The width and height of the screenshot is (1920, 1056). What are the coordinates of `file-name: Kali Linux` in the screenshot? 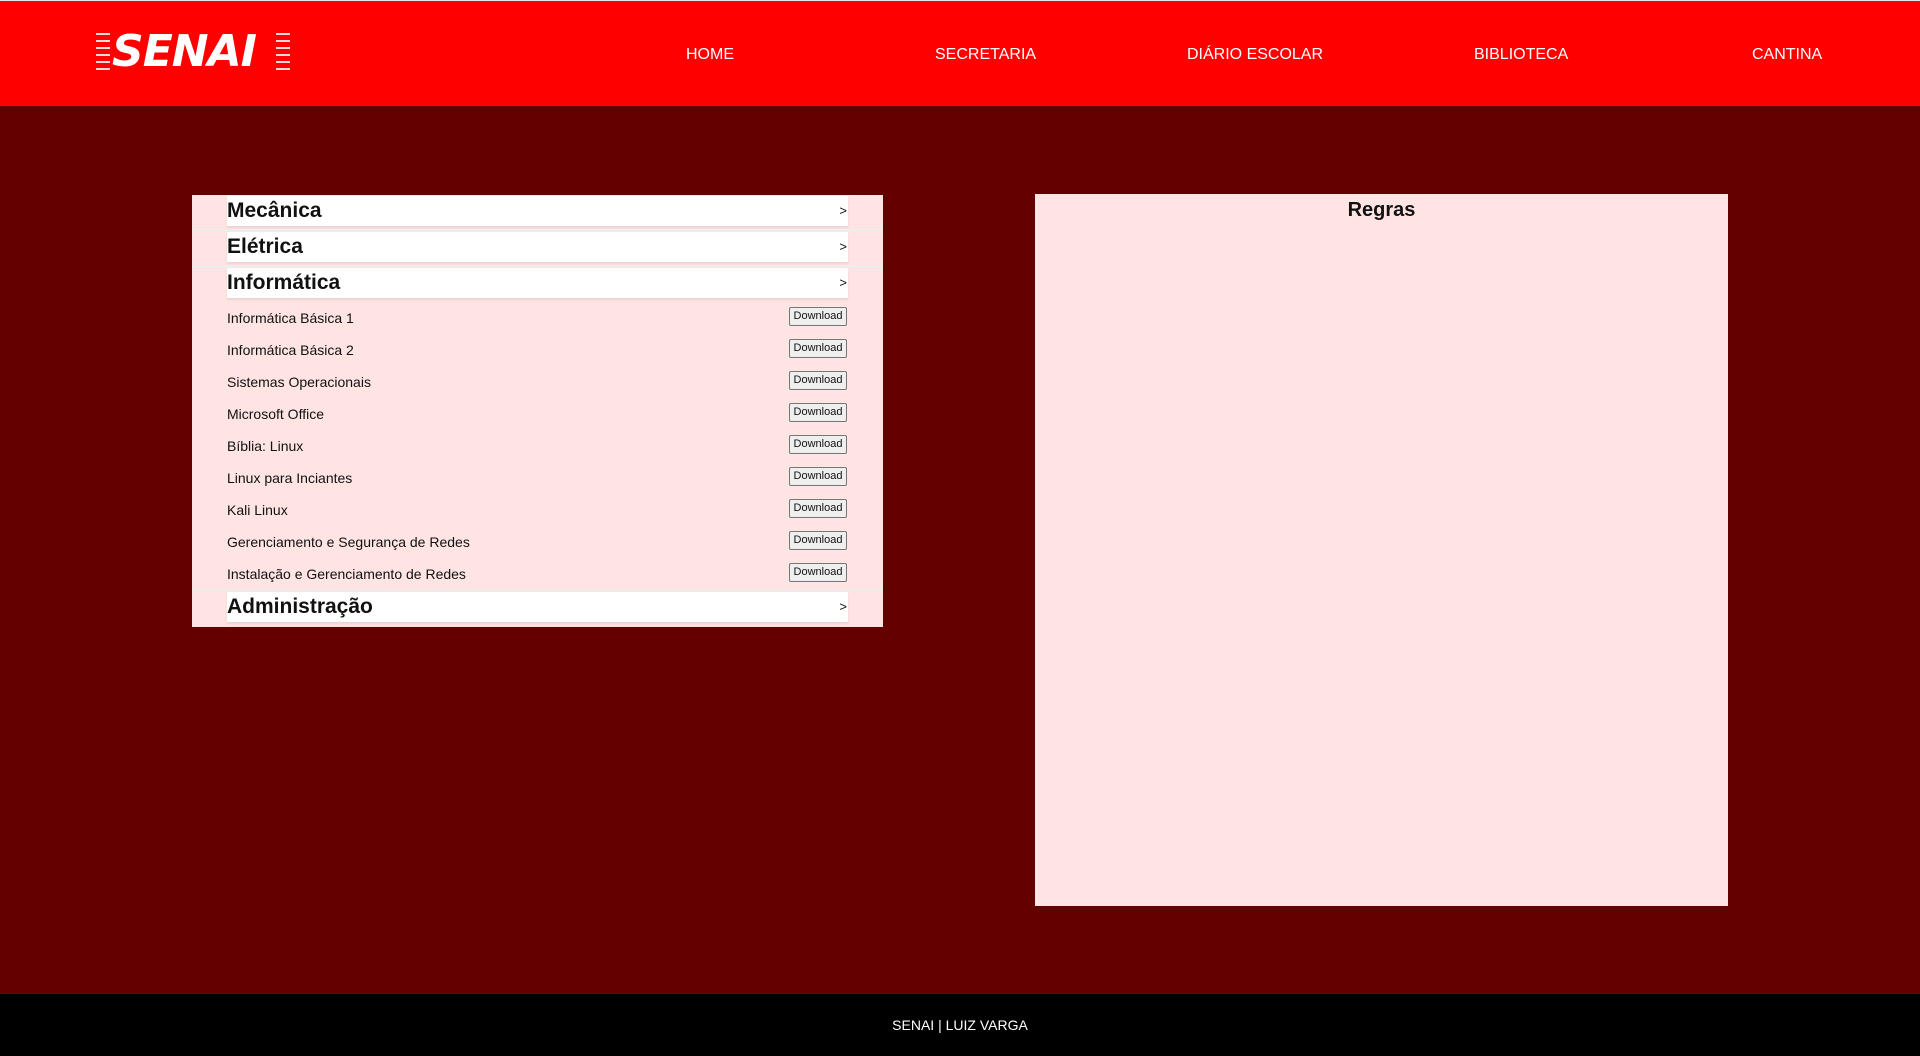 It's located at (257, 510).